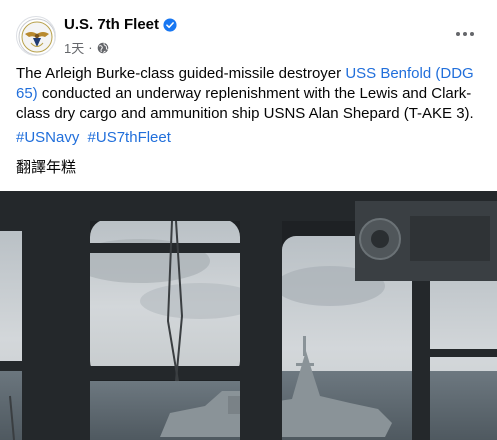  I want to click on verified-badge-icon, so click(170, 24).